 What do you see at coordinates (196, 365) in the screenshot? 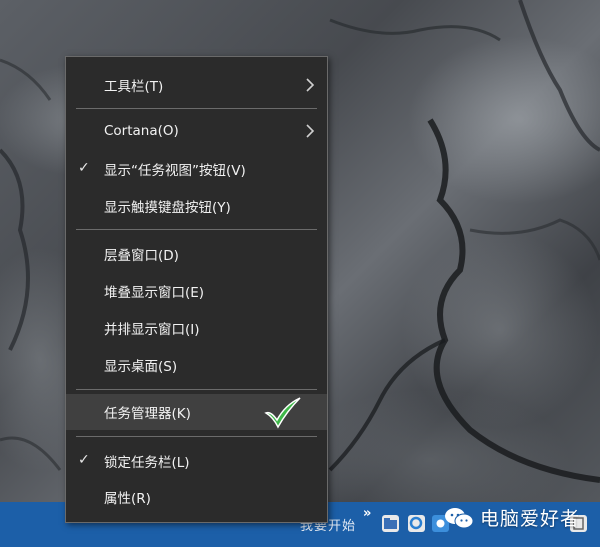
I see `menu-item-show-desktop: 显示桌面(S)` at bounding box center [196, 365].